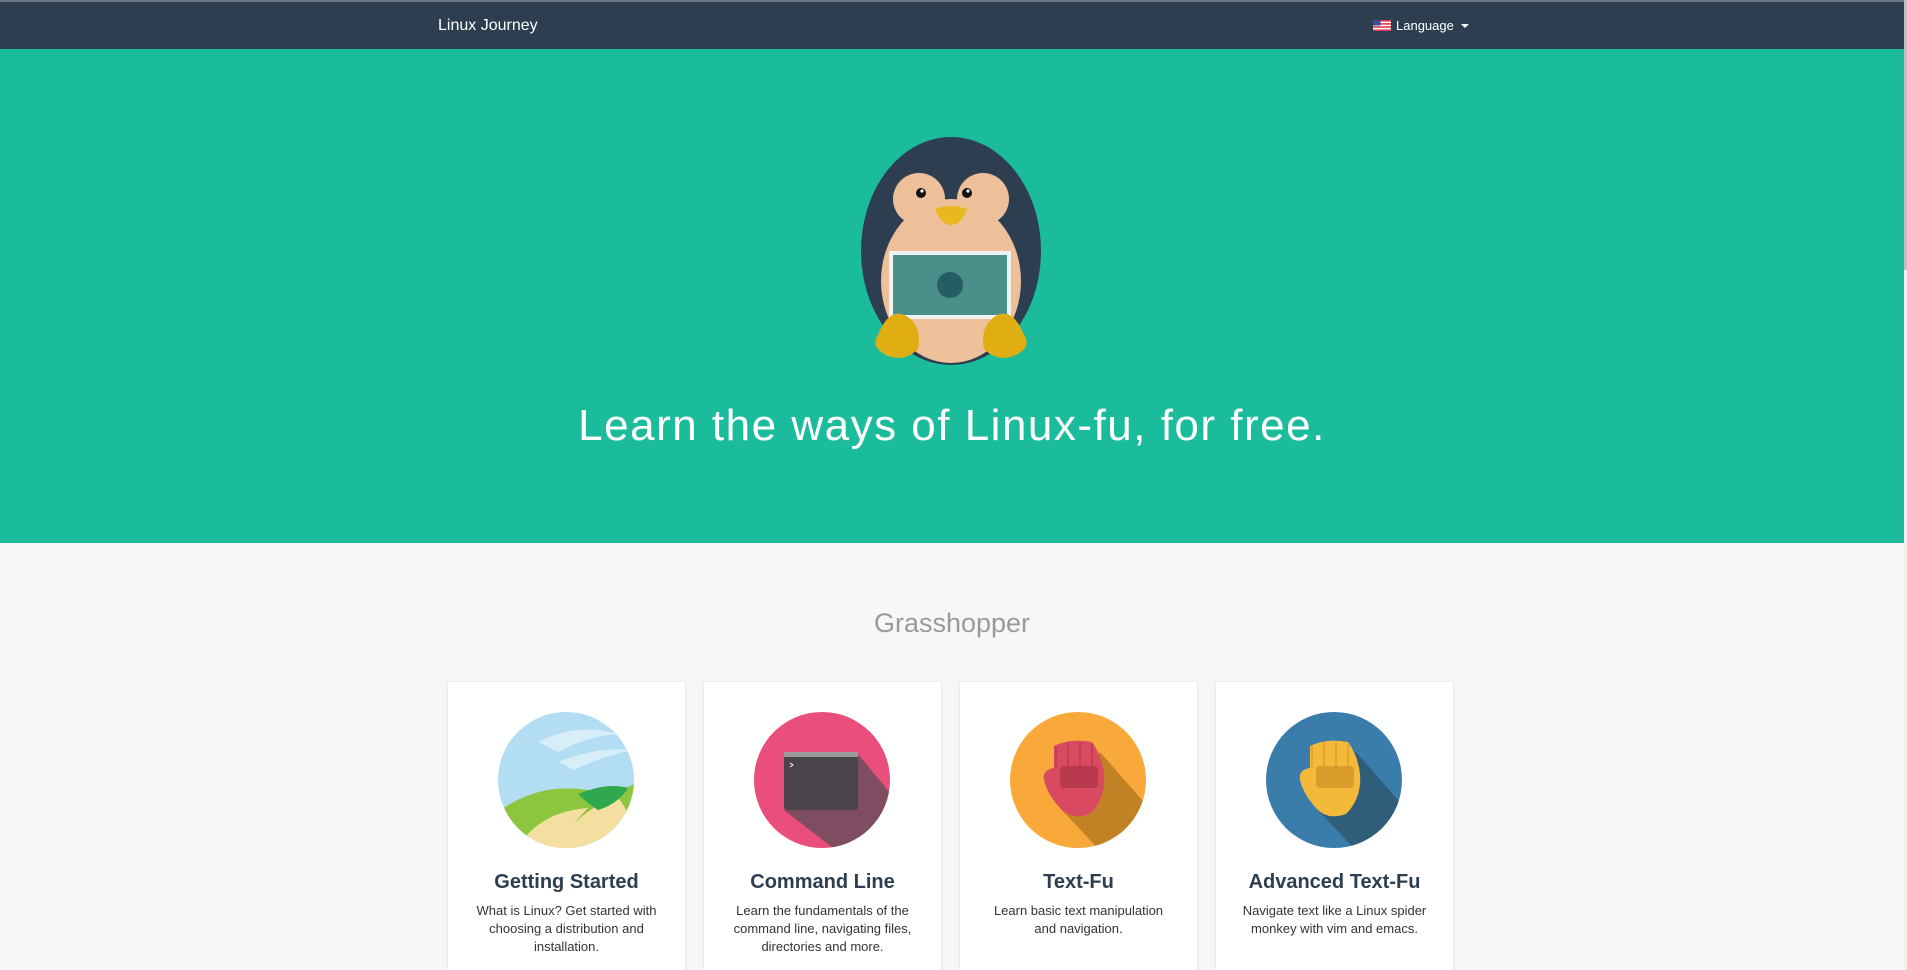  I want to click on language-label: Language, so click(1425, 25).